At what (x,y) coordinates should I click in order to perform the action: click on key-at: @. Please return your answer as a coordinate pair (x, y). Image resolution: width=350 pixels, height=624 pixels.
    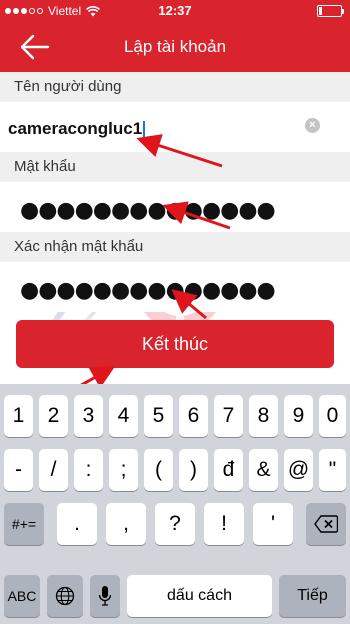
    Looking at the image, I should click on (298, 470).